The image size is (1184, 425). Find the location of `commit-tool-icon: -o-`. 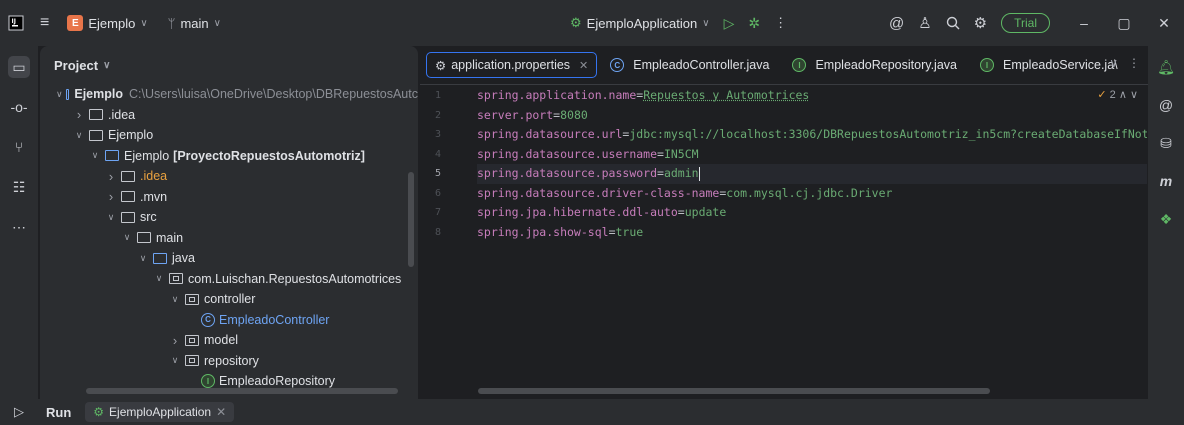

commit-tool-icon: -o- is located at coordinates (19, 107).